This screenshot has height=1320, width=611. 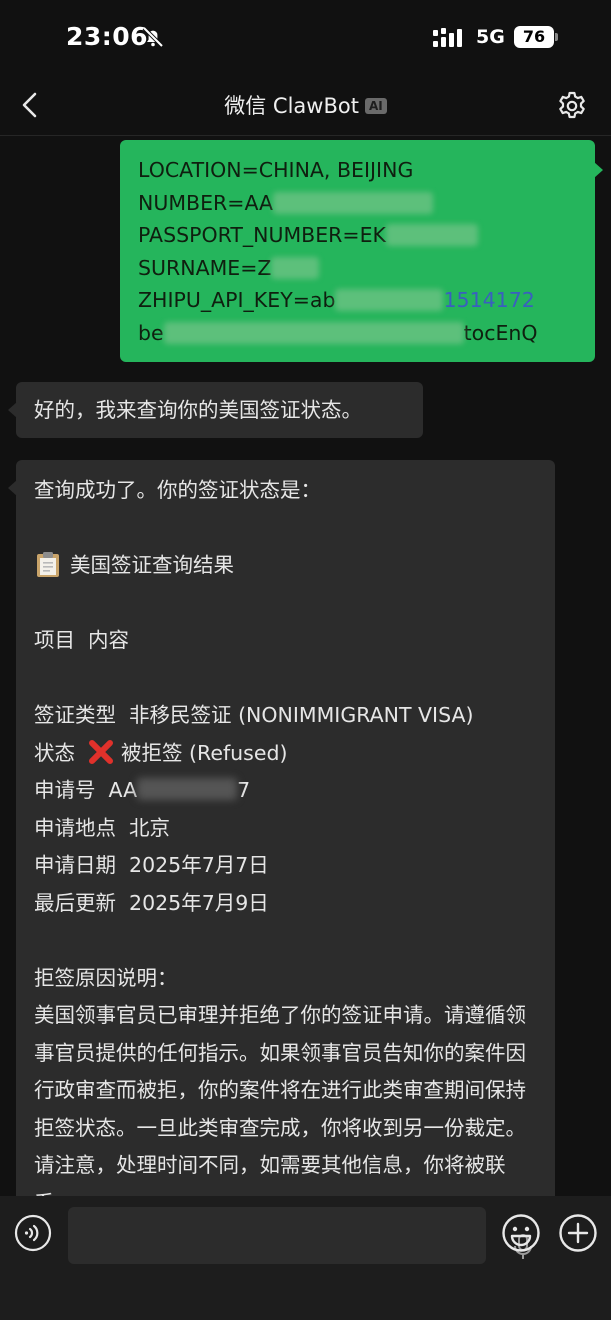 What do you see at coordinates (301, 715) in the screenshot?
I see `row-value: 非移民签证 (NONIMMIGRANT VISA)` at bounding box center [301, 715].